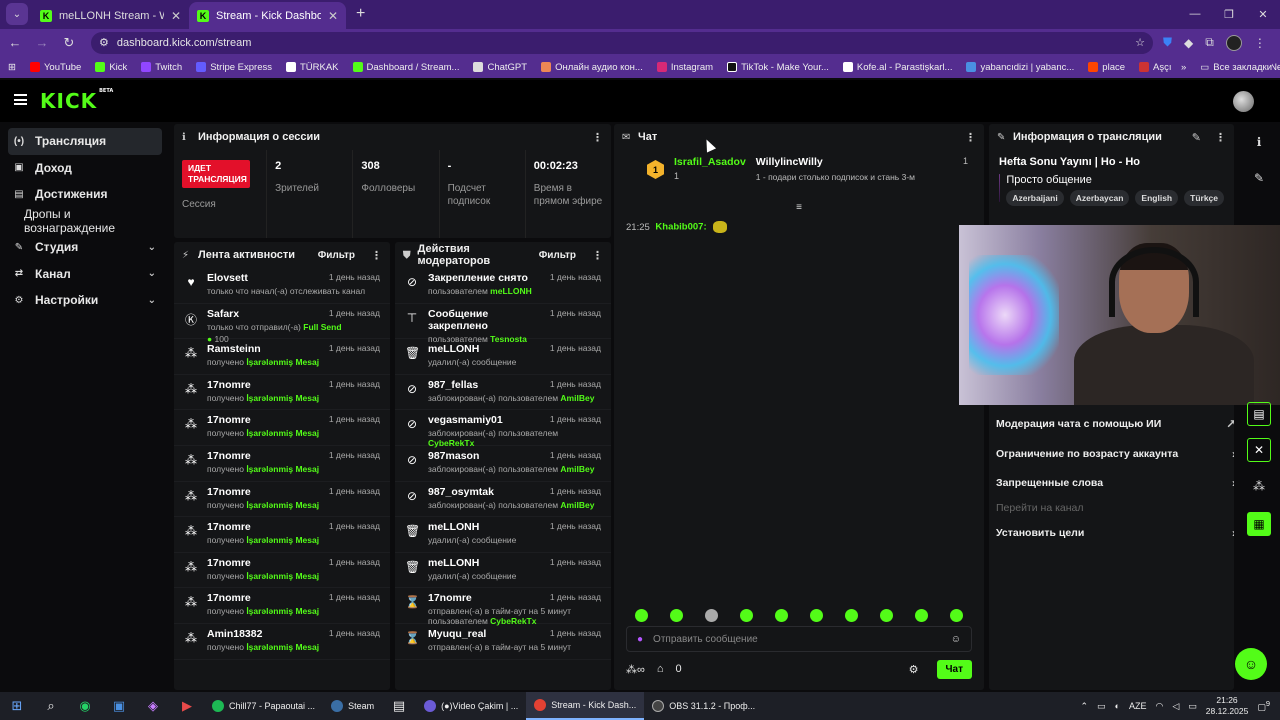 Image resolution: width=1280 pixels, height=720 pixels. What do you see at coordinates (1084, 706) in the screenshot?
I see `tray-chevron-icon: ⌃` at bounding box center [1084, 706].